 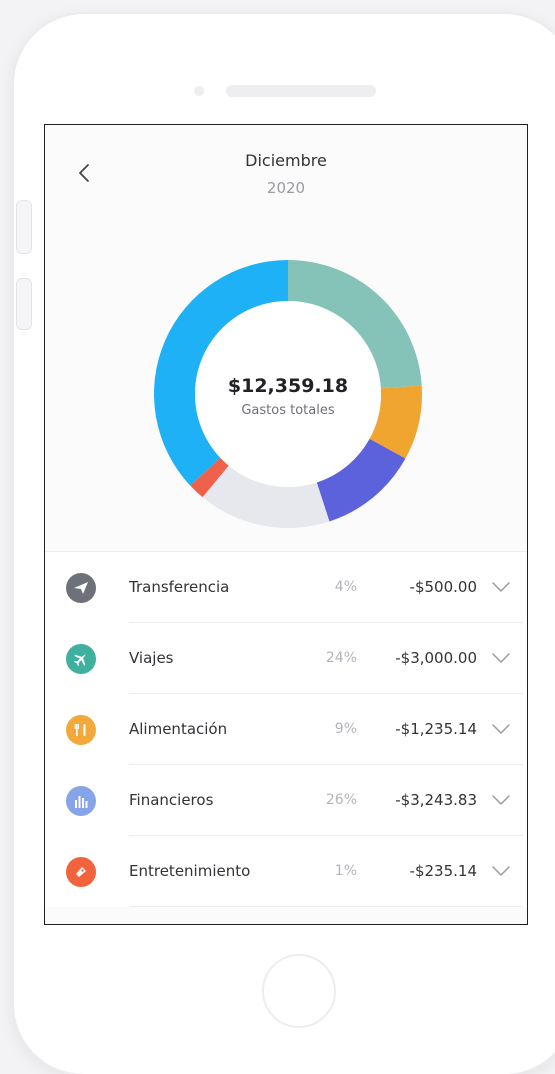 I want to click on year-subtitle: 2020, so click(x=286, y=188).